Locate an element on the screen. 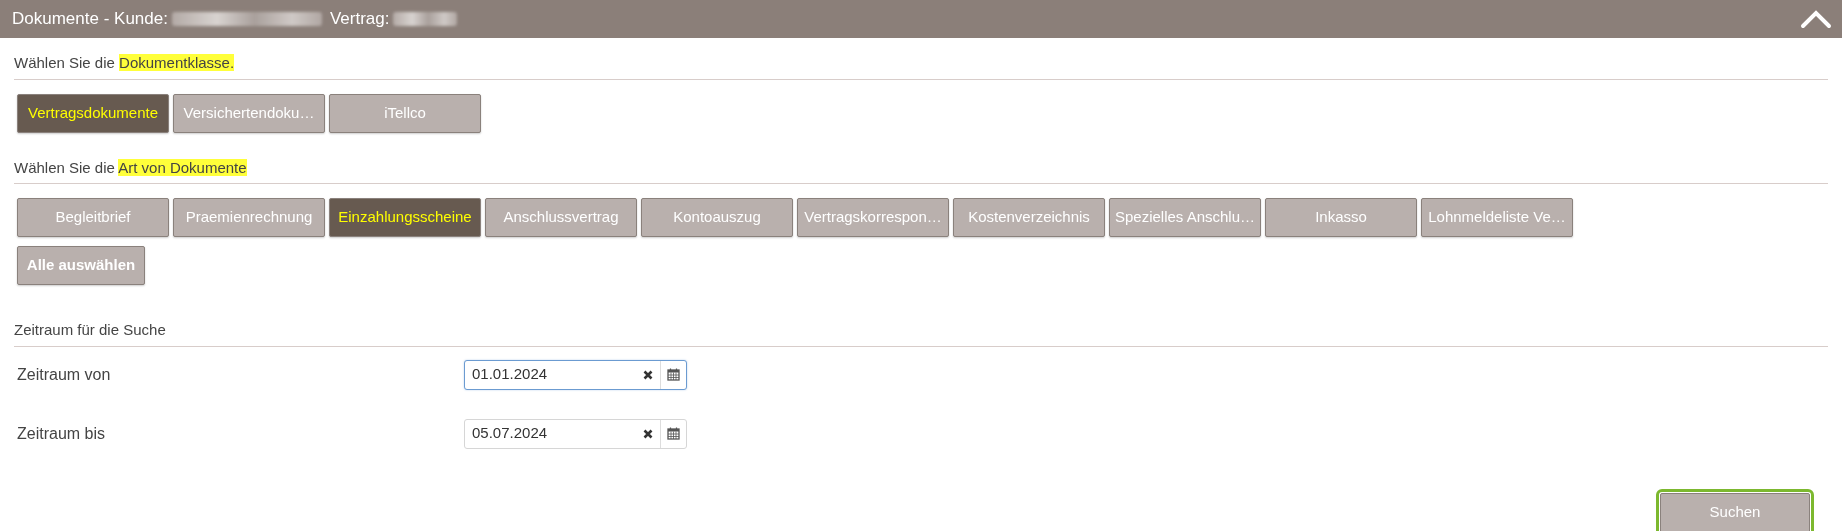  section-heading: Wählen Sie die Art von Dokumente is located at coordinates (921, 163).